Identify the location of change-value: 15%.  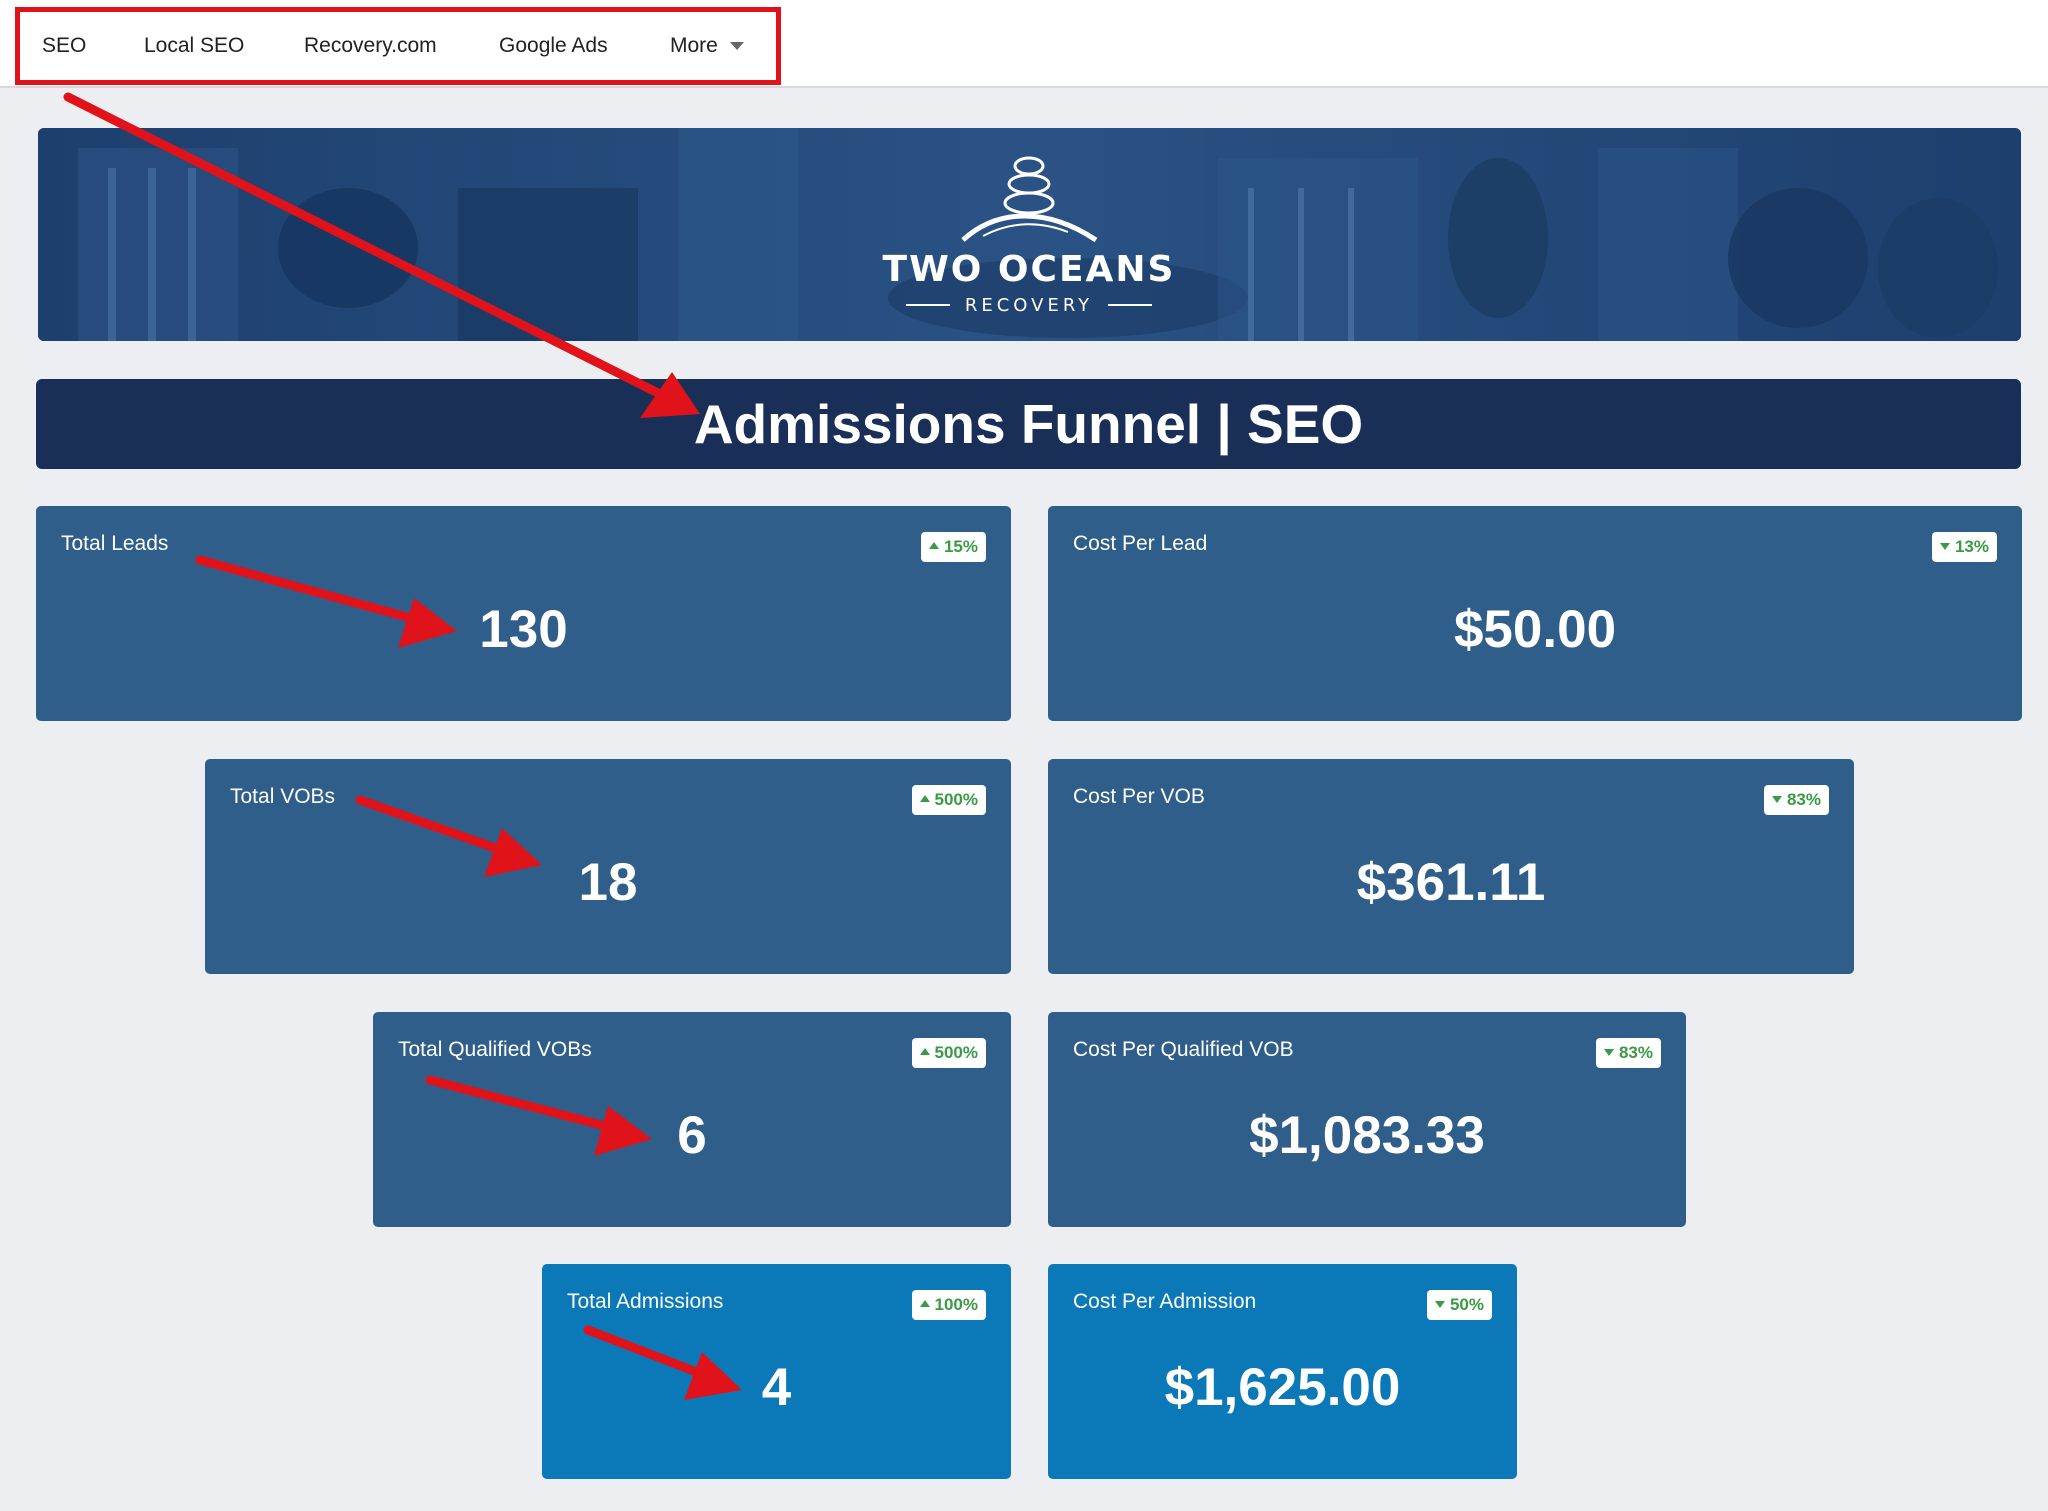
(960, 546).